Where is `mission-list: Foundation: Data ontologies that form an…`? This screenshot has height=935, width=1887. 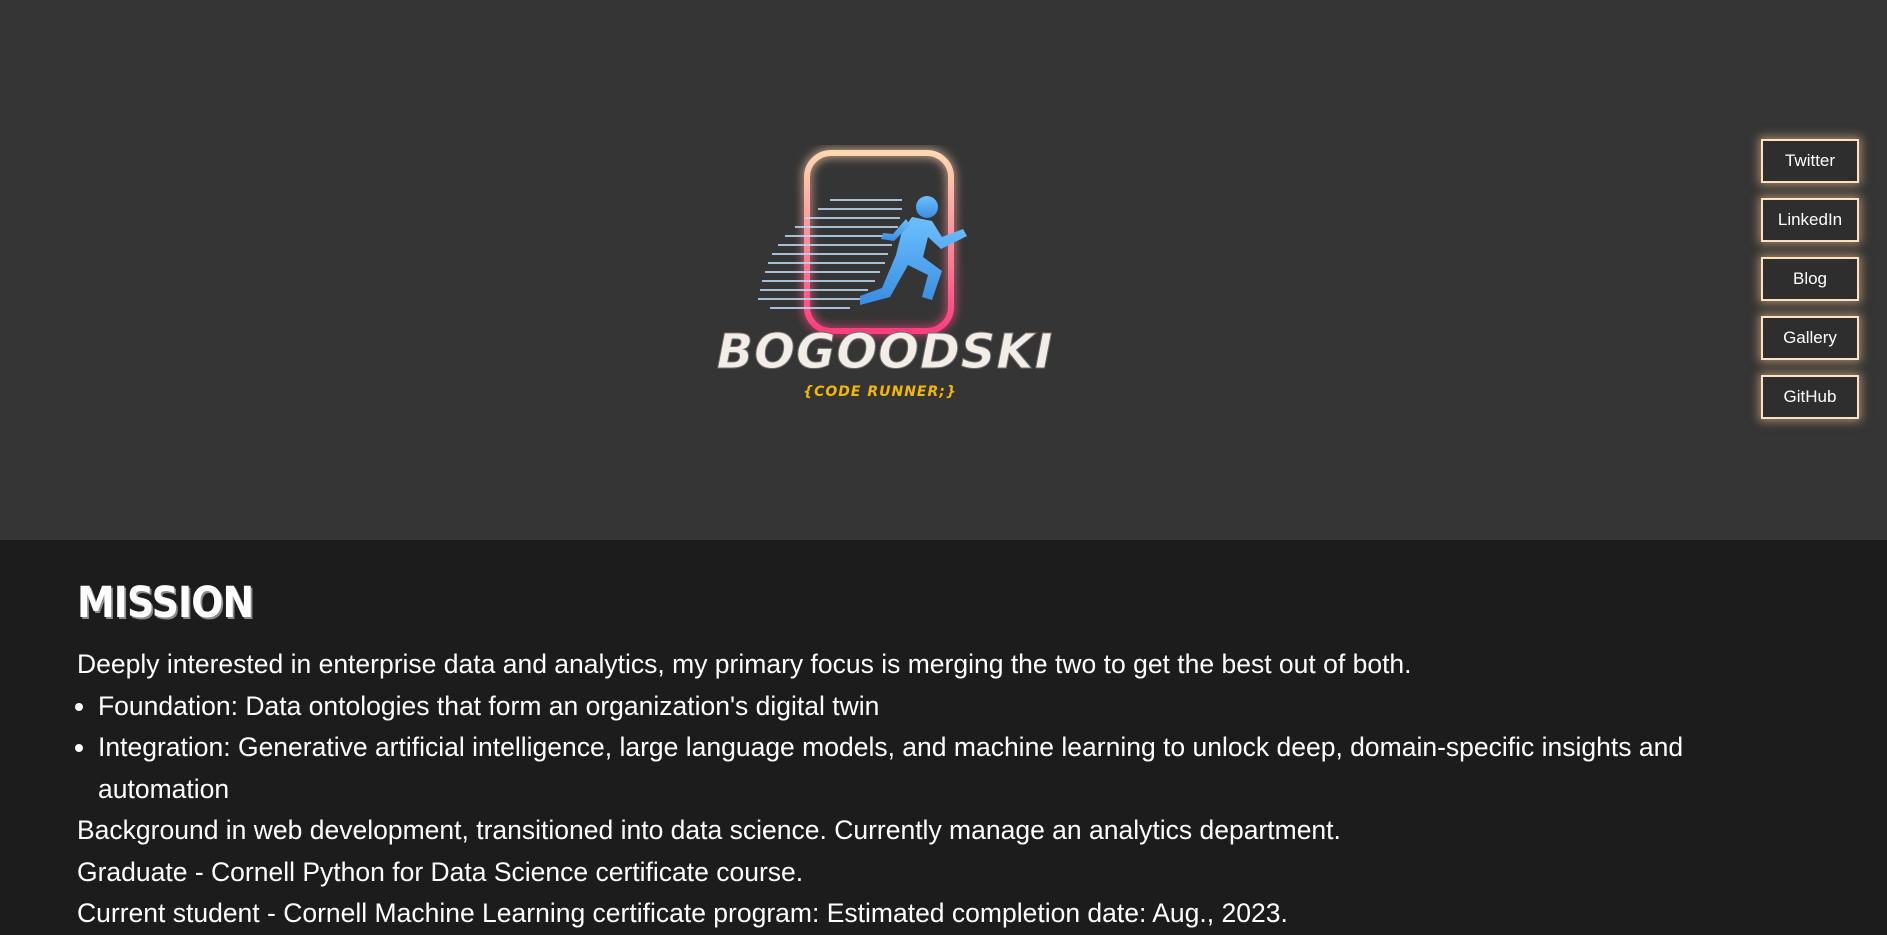 mission-list: Foundation: Data ontologies that form an… is located at coordinates (927, 748).